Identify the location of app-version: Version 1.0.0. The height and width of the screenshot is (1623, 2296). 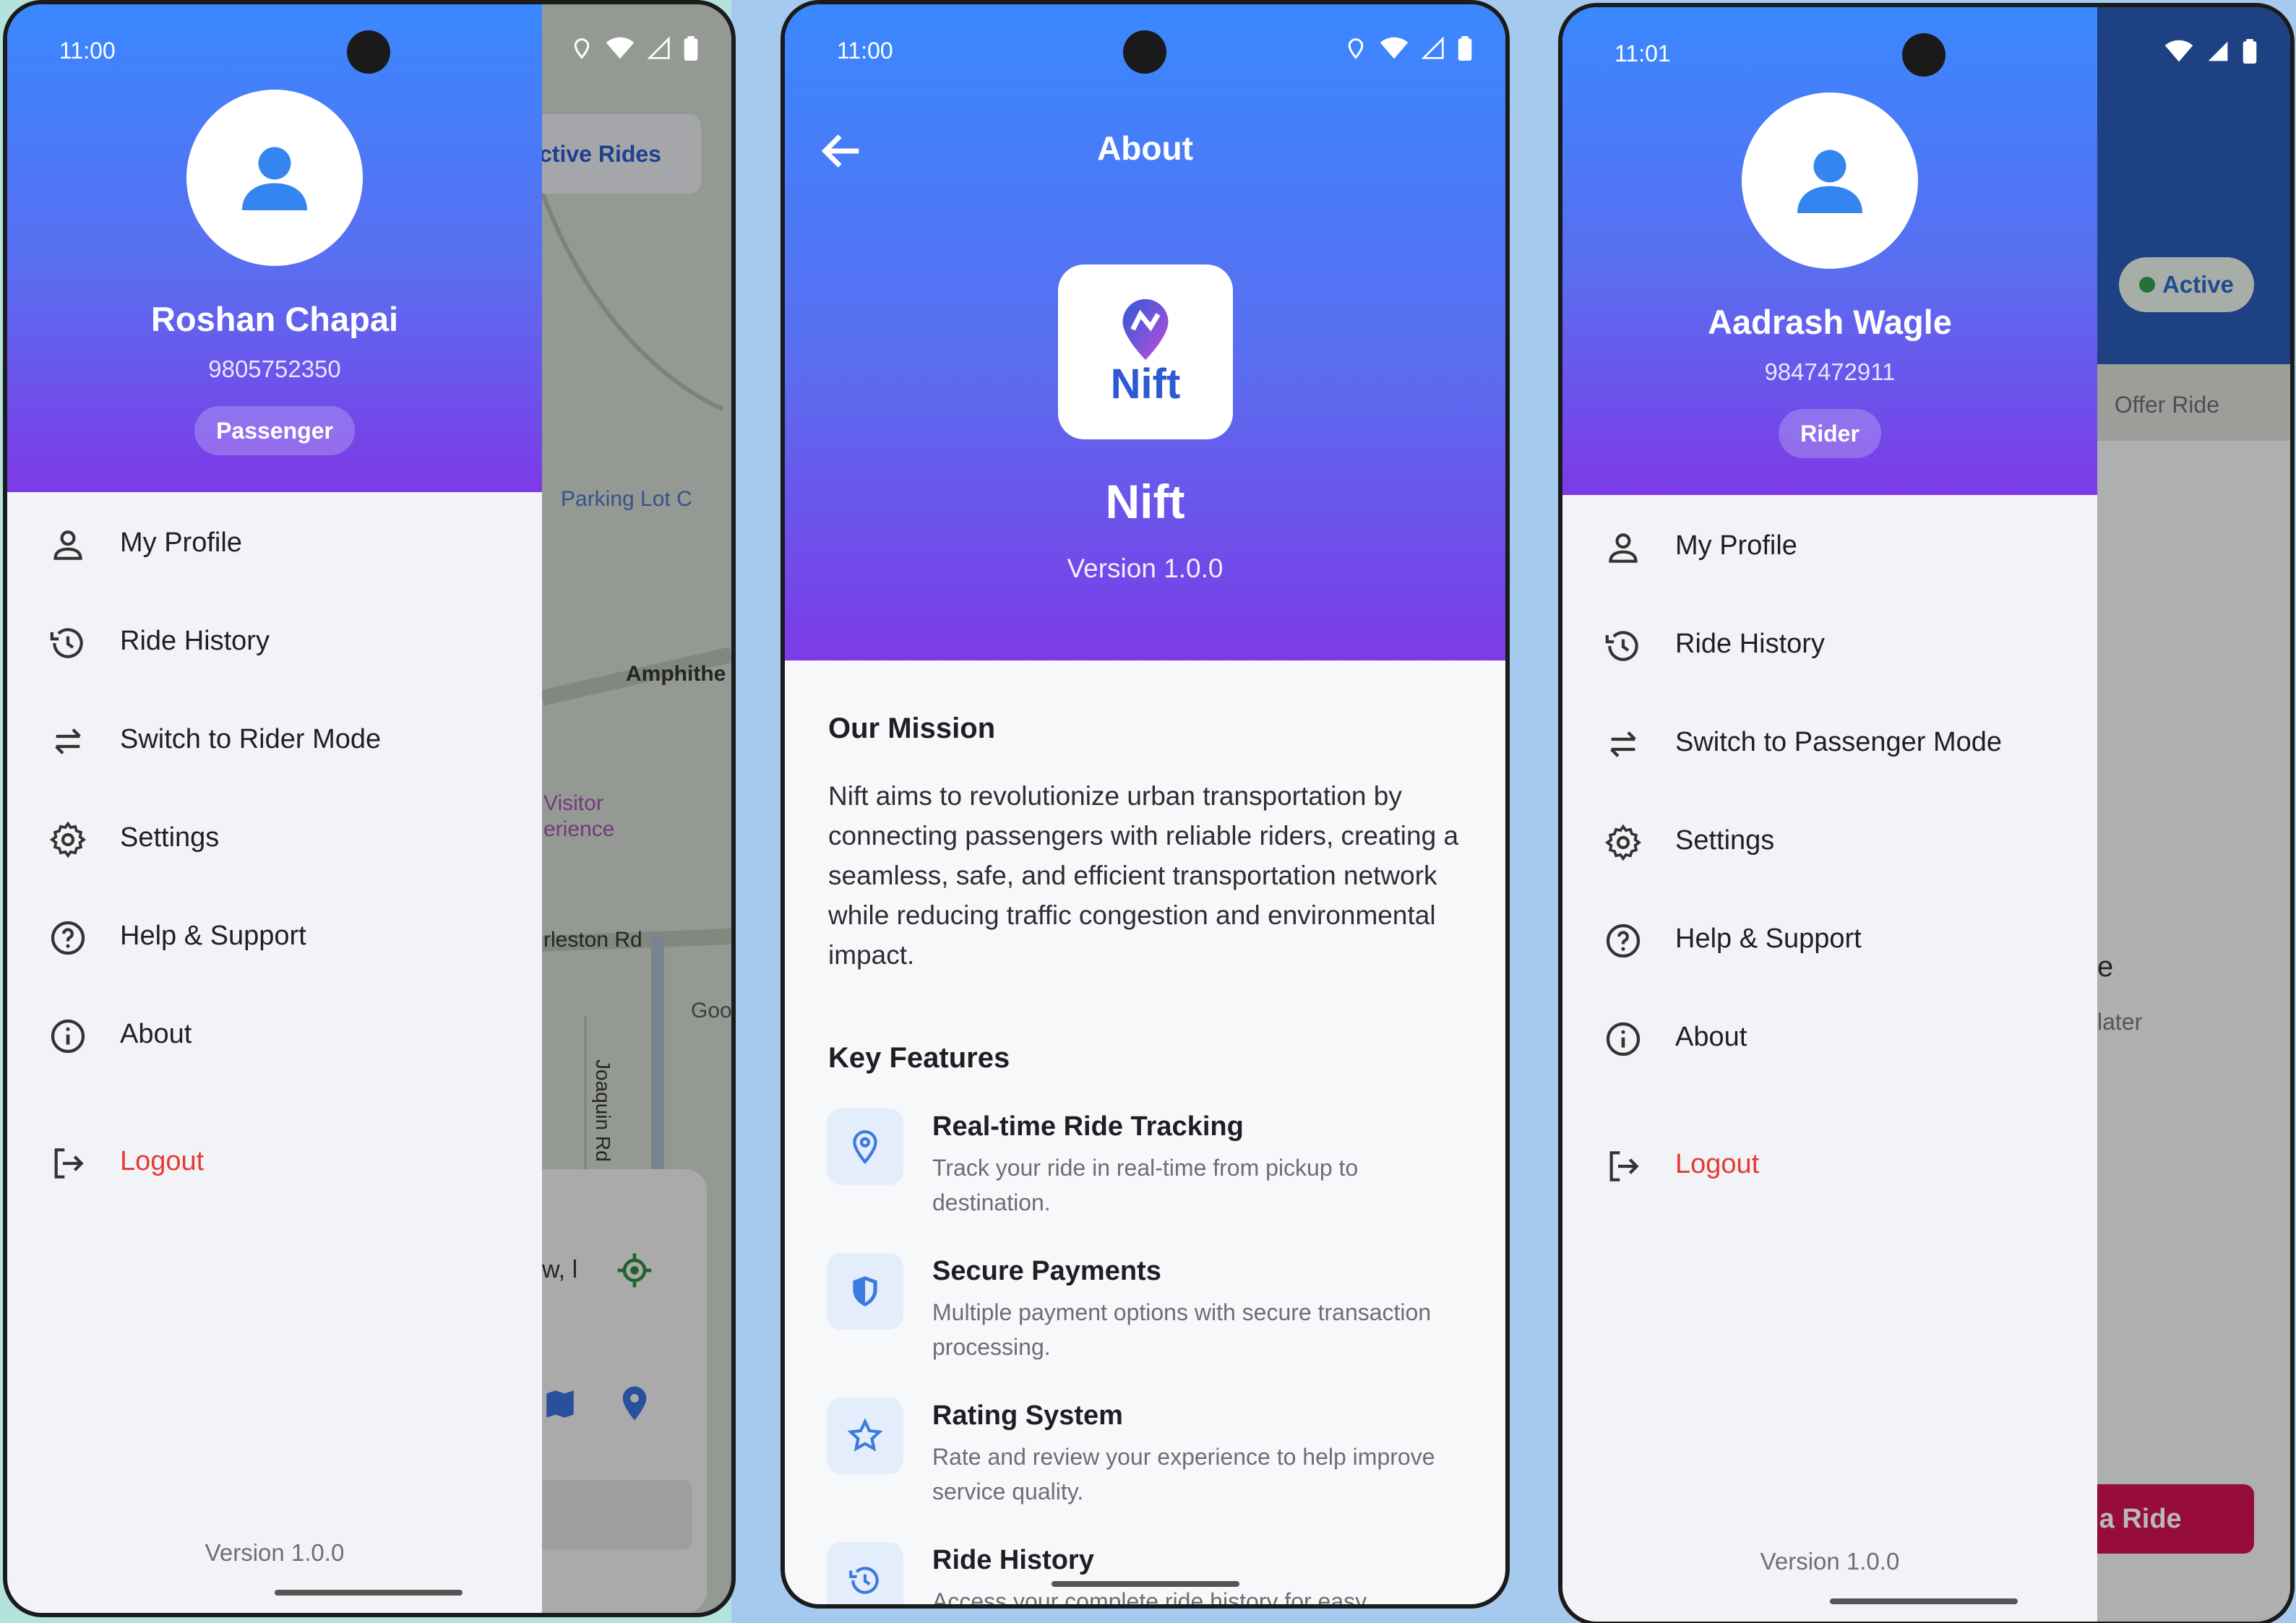
(1145, 568).